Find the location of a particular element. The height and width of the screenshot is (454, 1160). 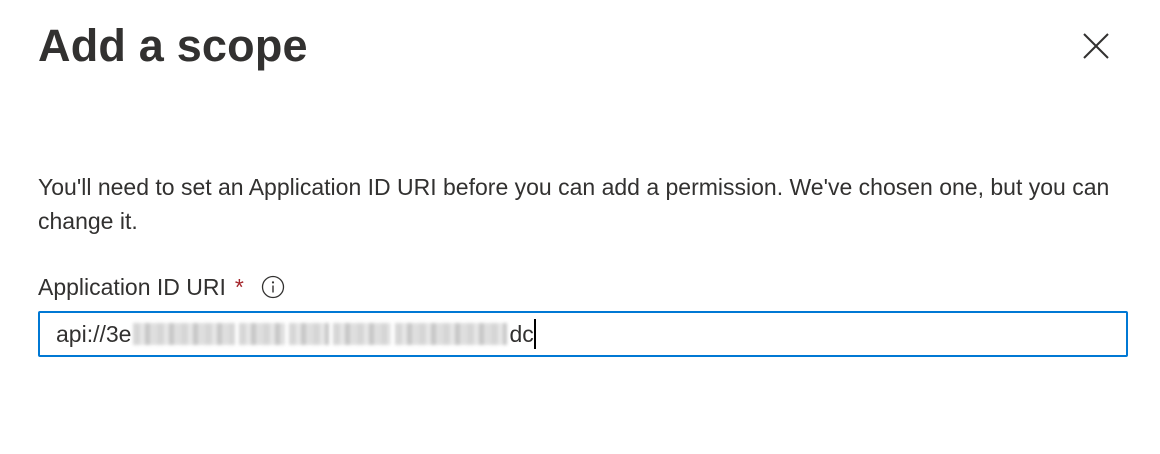

close-icon is located at coordinates (1096, 46).